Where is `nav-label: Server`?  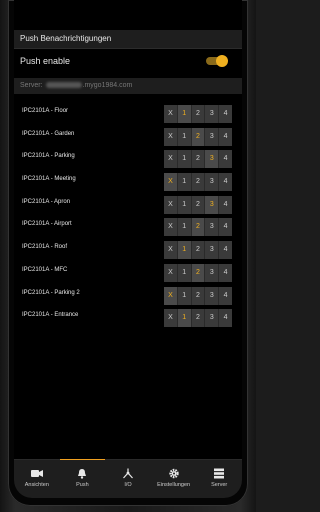 nav-label: Server is located at coordinates (219, 485).